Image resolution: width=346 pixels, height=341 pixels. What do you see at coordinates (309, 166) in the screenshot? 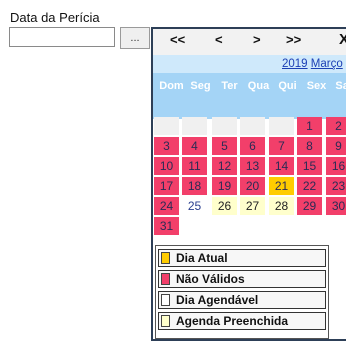
I see `day-cell: 15` at bounding box center [309, 166].